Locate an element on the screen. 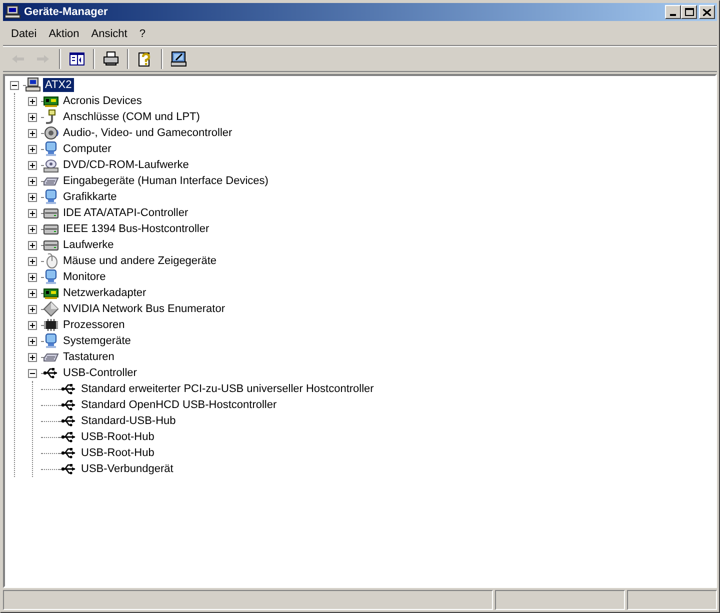 This screenshot has width=720, height=613. pane-icon is located at coordinates (77, 59).